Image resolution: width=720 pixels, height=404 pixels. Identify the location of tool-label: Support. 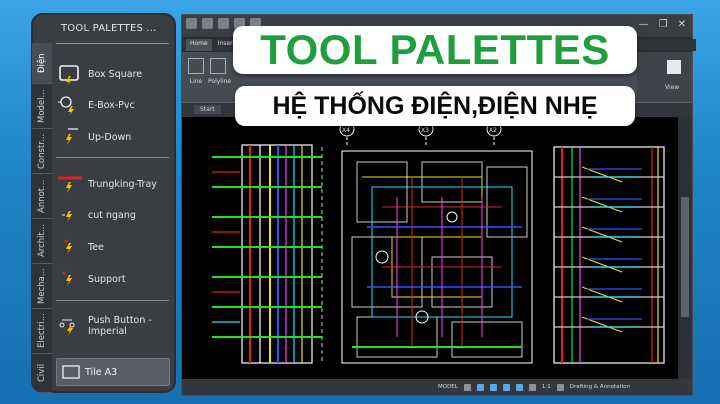
(107, 279).